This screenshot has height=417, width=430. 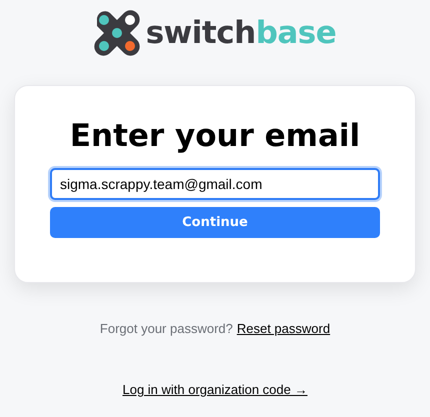 I want to click on reset-password-link: Reset password, so click(x=283, y=328).